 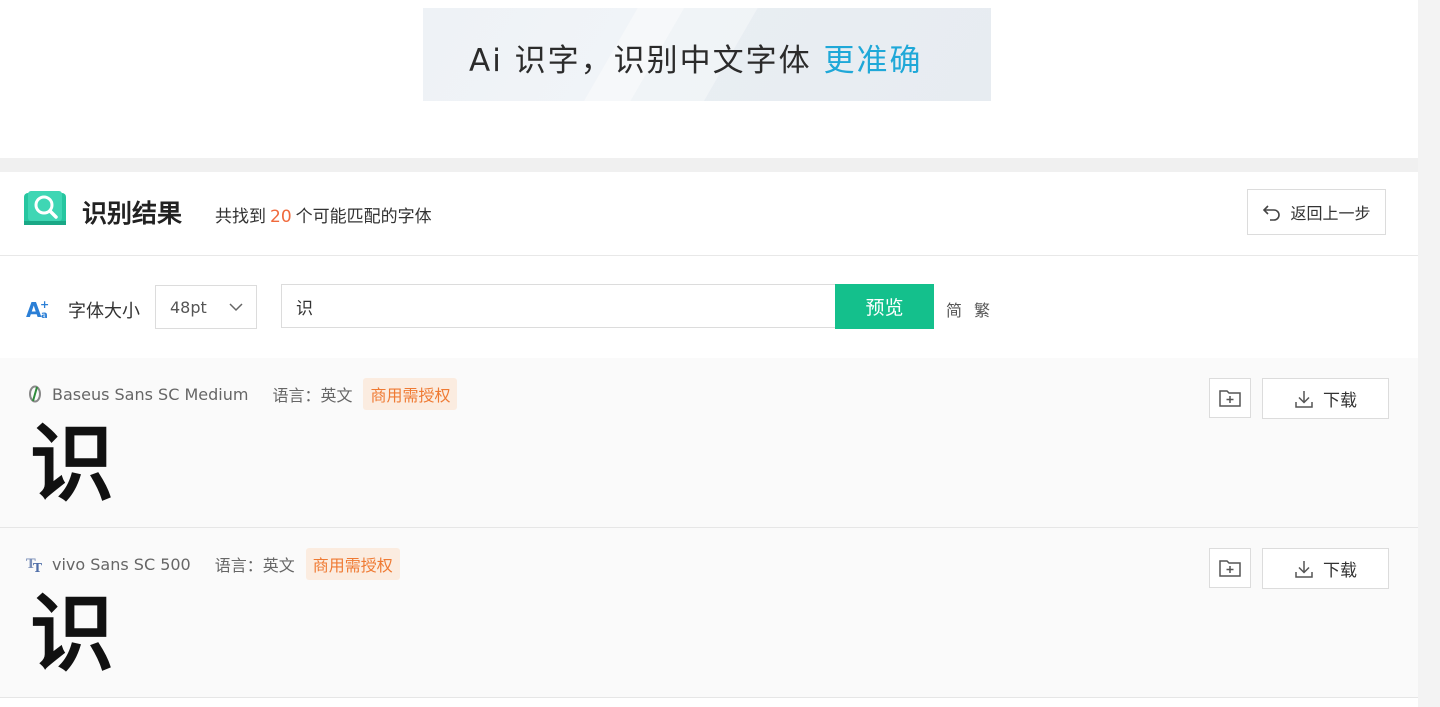 I want to click on banner-text-accent: 更准确, so click(x=873, y=61).